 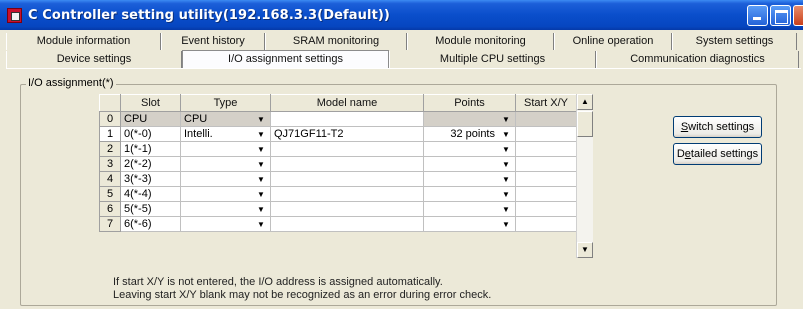 What do you see at coordinates (110, 209) in the screenshot?
I see `row-number: 6` at bounding box center [110, 209].